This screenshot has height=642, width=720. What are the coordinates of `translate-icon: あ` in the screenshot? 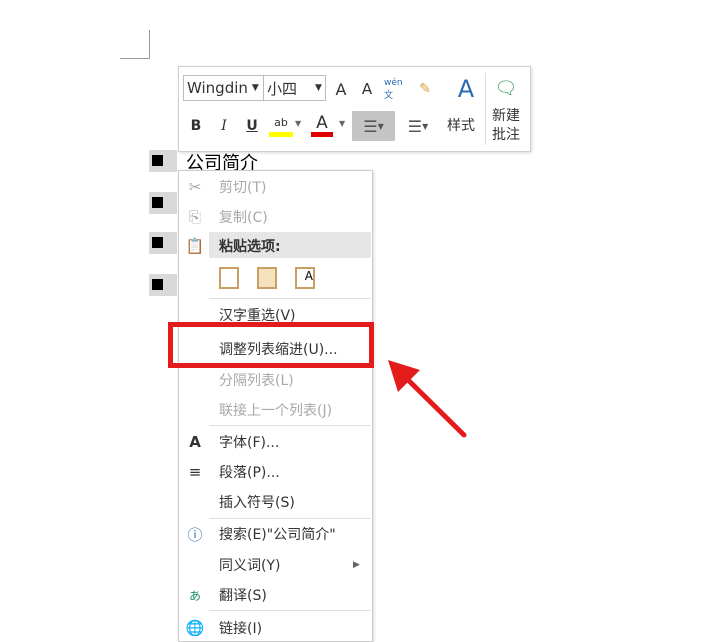 It's located at (194, 595).